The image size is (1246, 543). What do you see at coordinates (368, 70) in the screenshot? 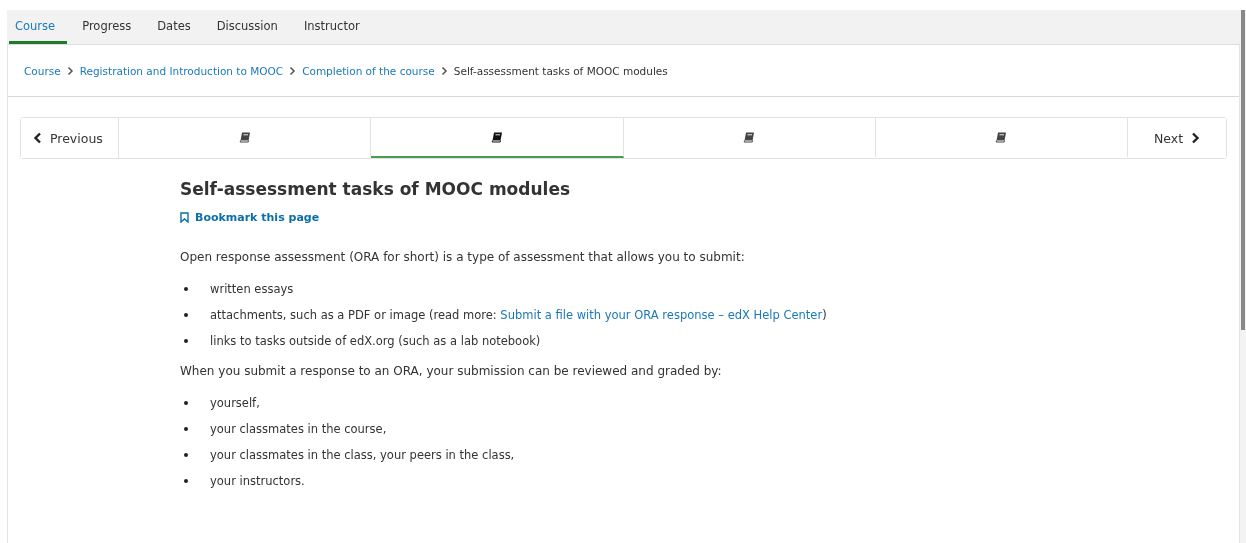
I see `breadcrumb-link: Completion of the course` at bounding box center [368, 70].